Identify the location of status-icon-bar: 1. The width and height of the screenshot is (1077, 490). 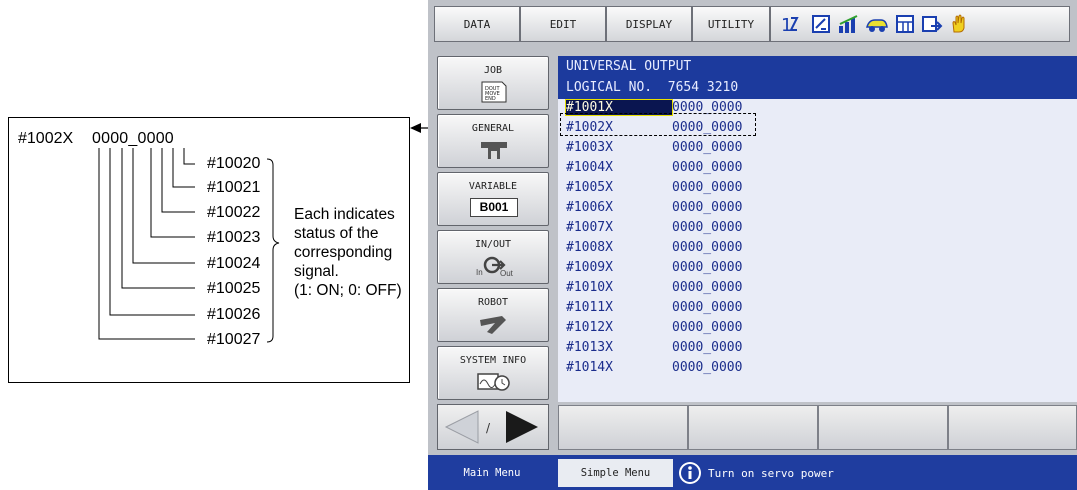
(920, 24).